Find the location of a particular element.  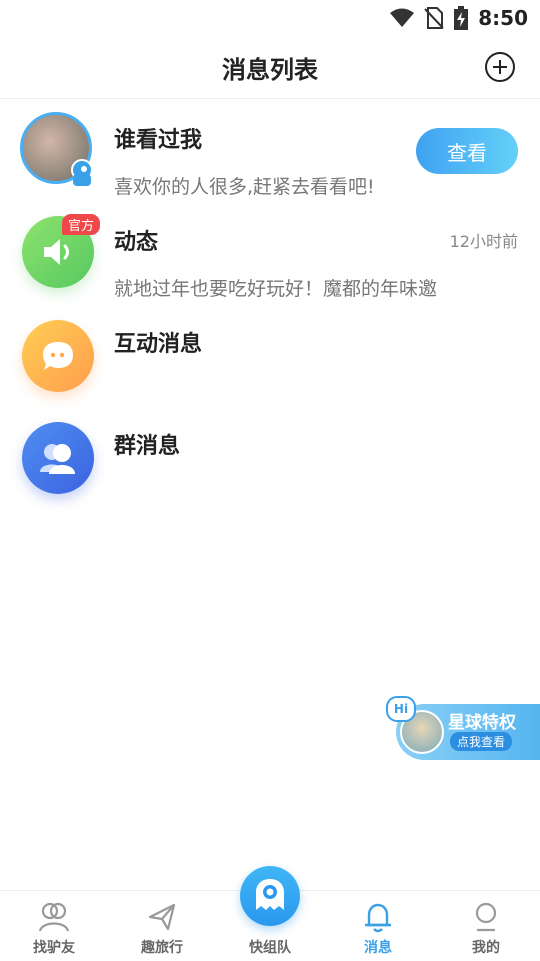

plane-icon is located at coordinates (162, 917).